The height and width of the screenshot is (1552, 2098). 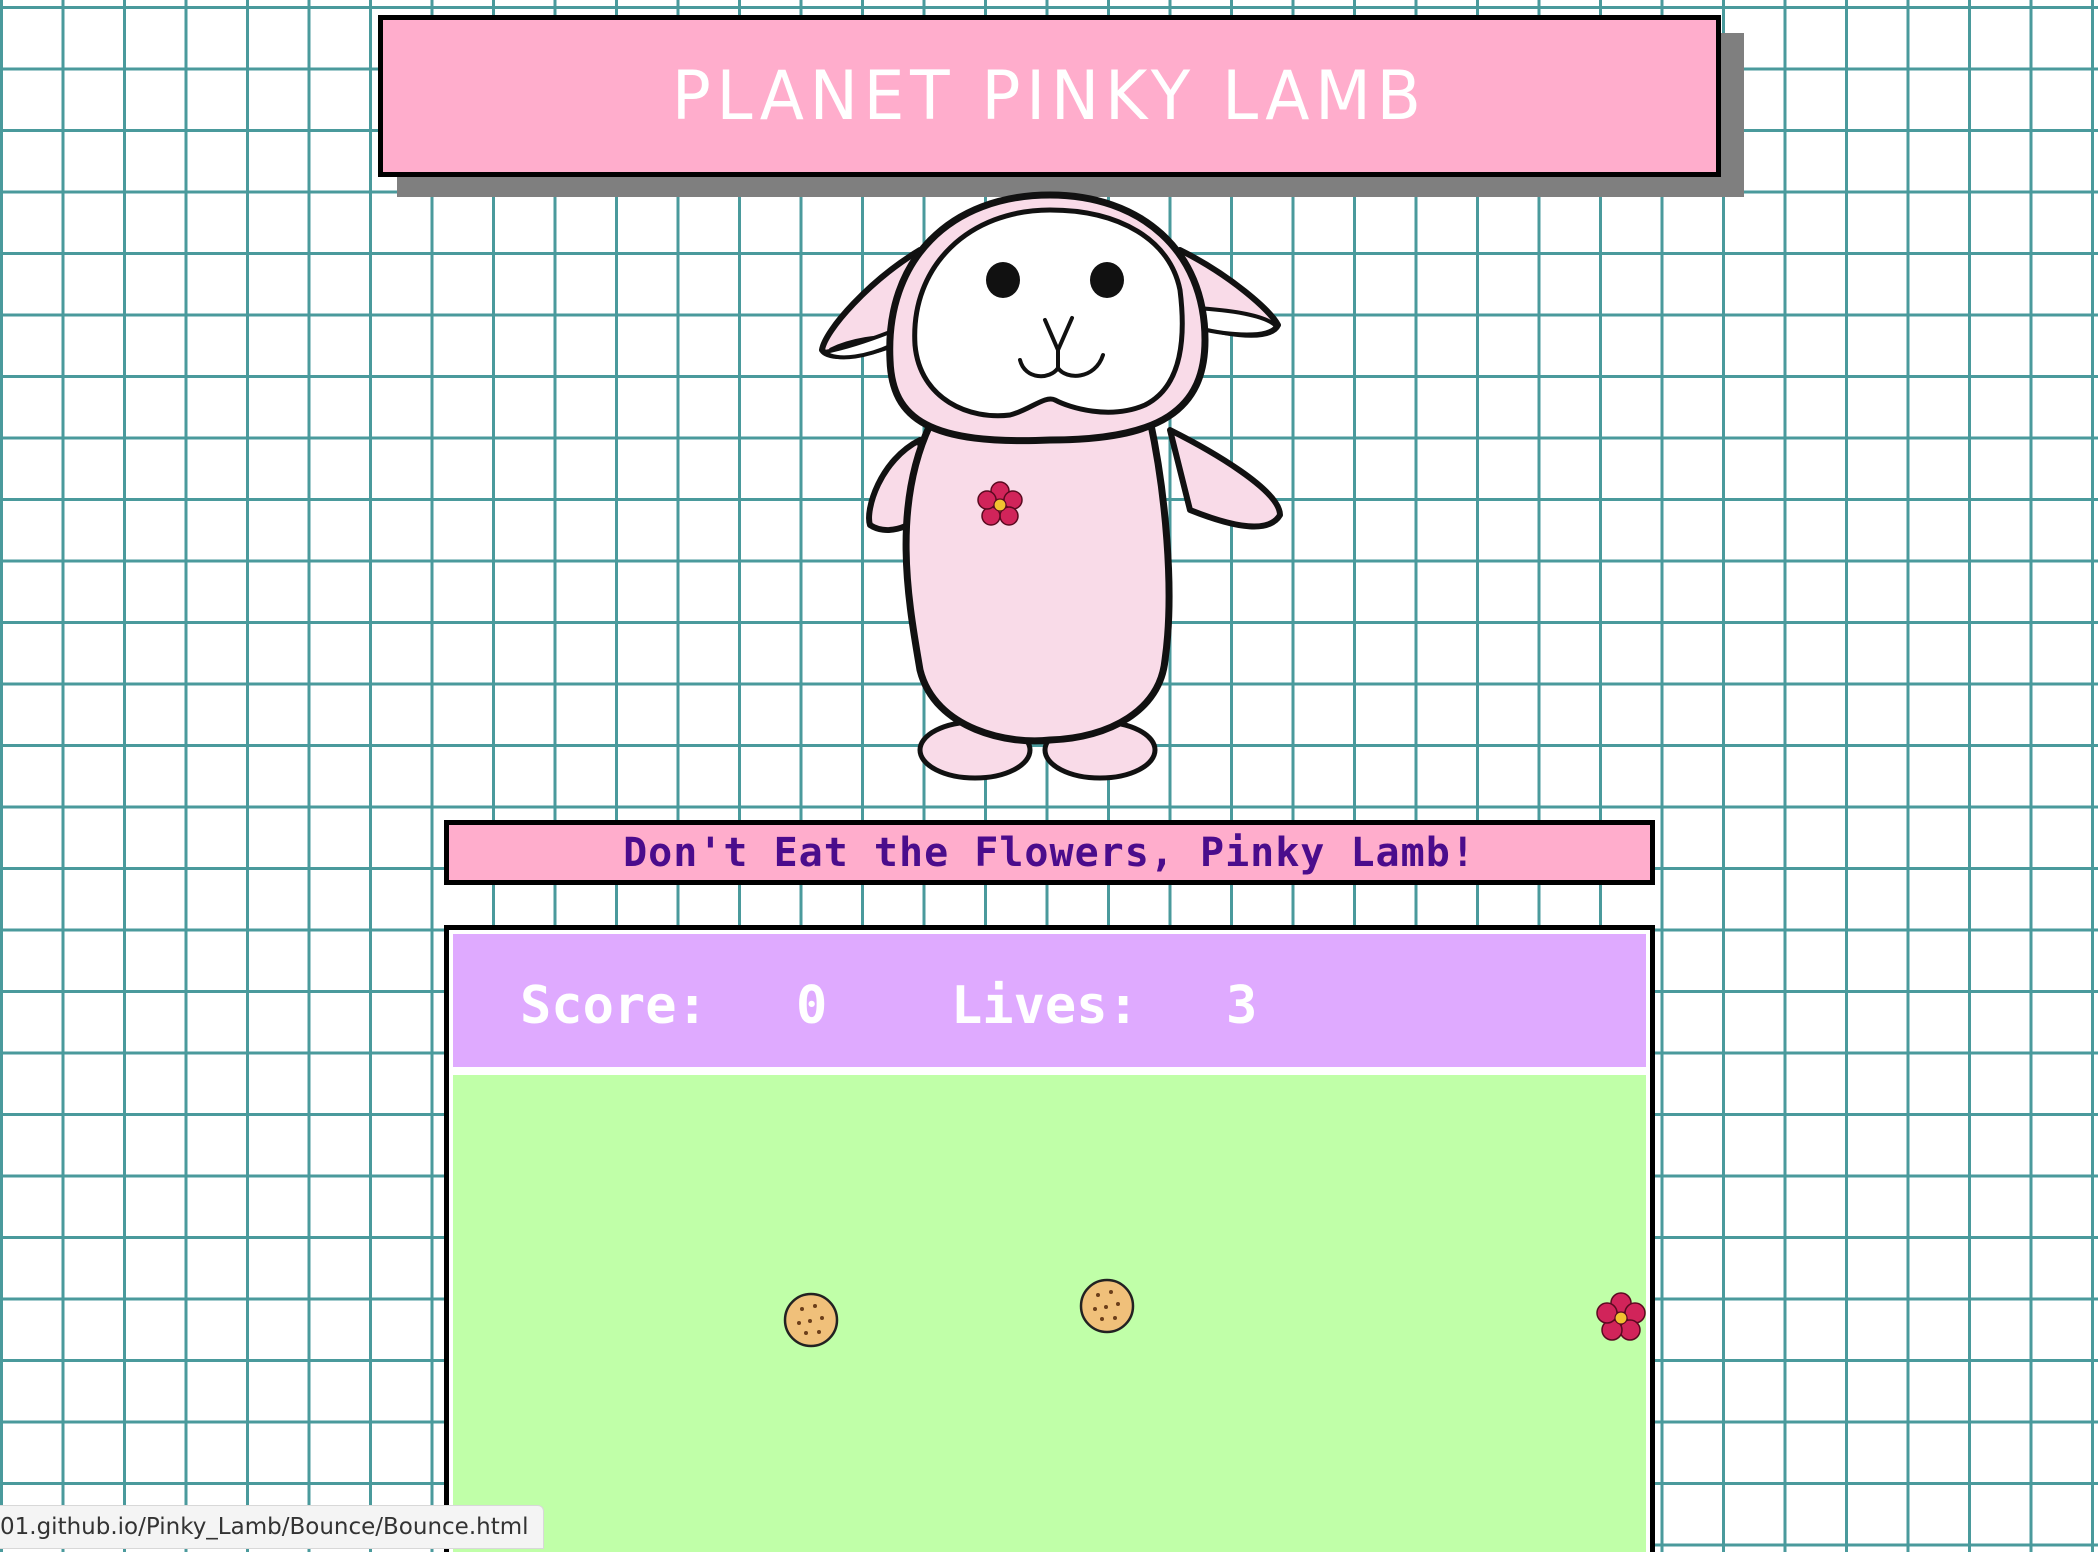 I want to click on lives-value: 3, so click(x=1242, y=1006).